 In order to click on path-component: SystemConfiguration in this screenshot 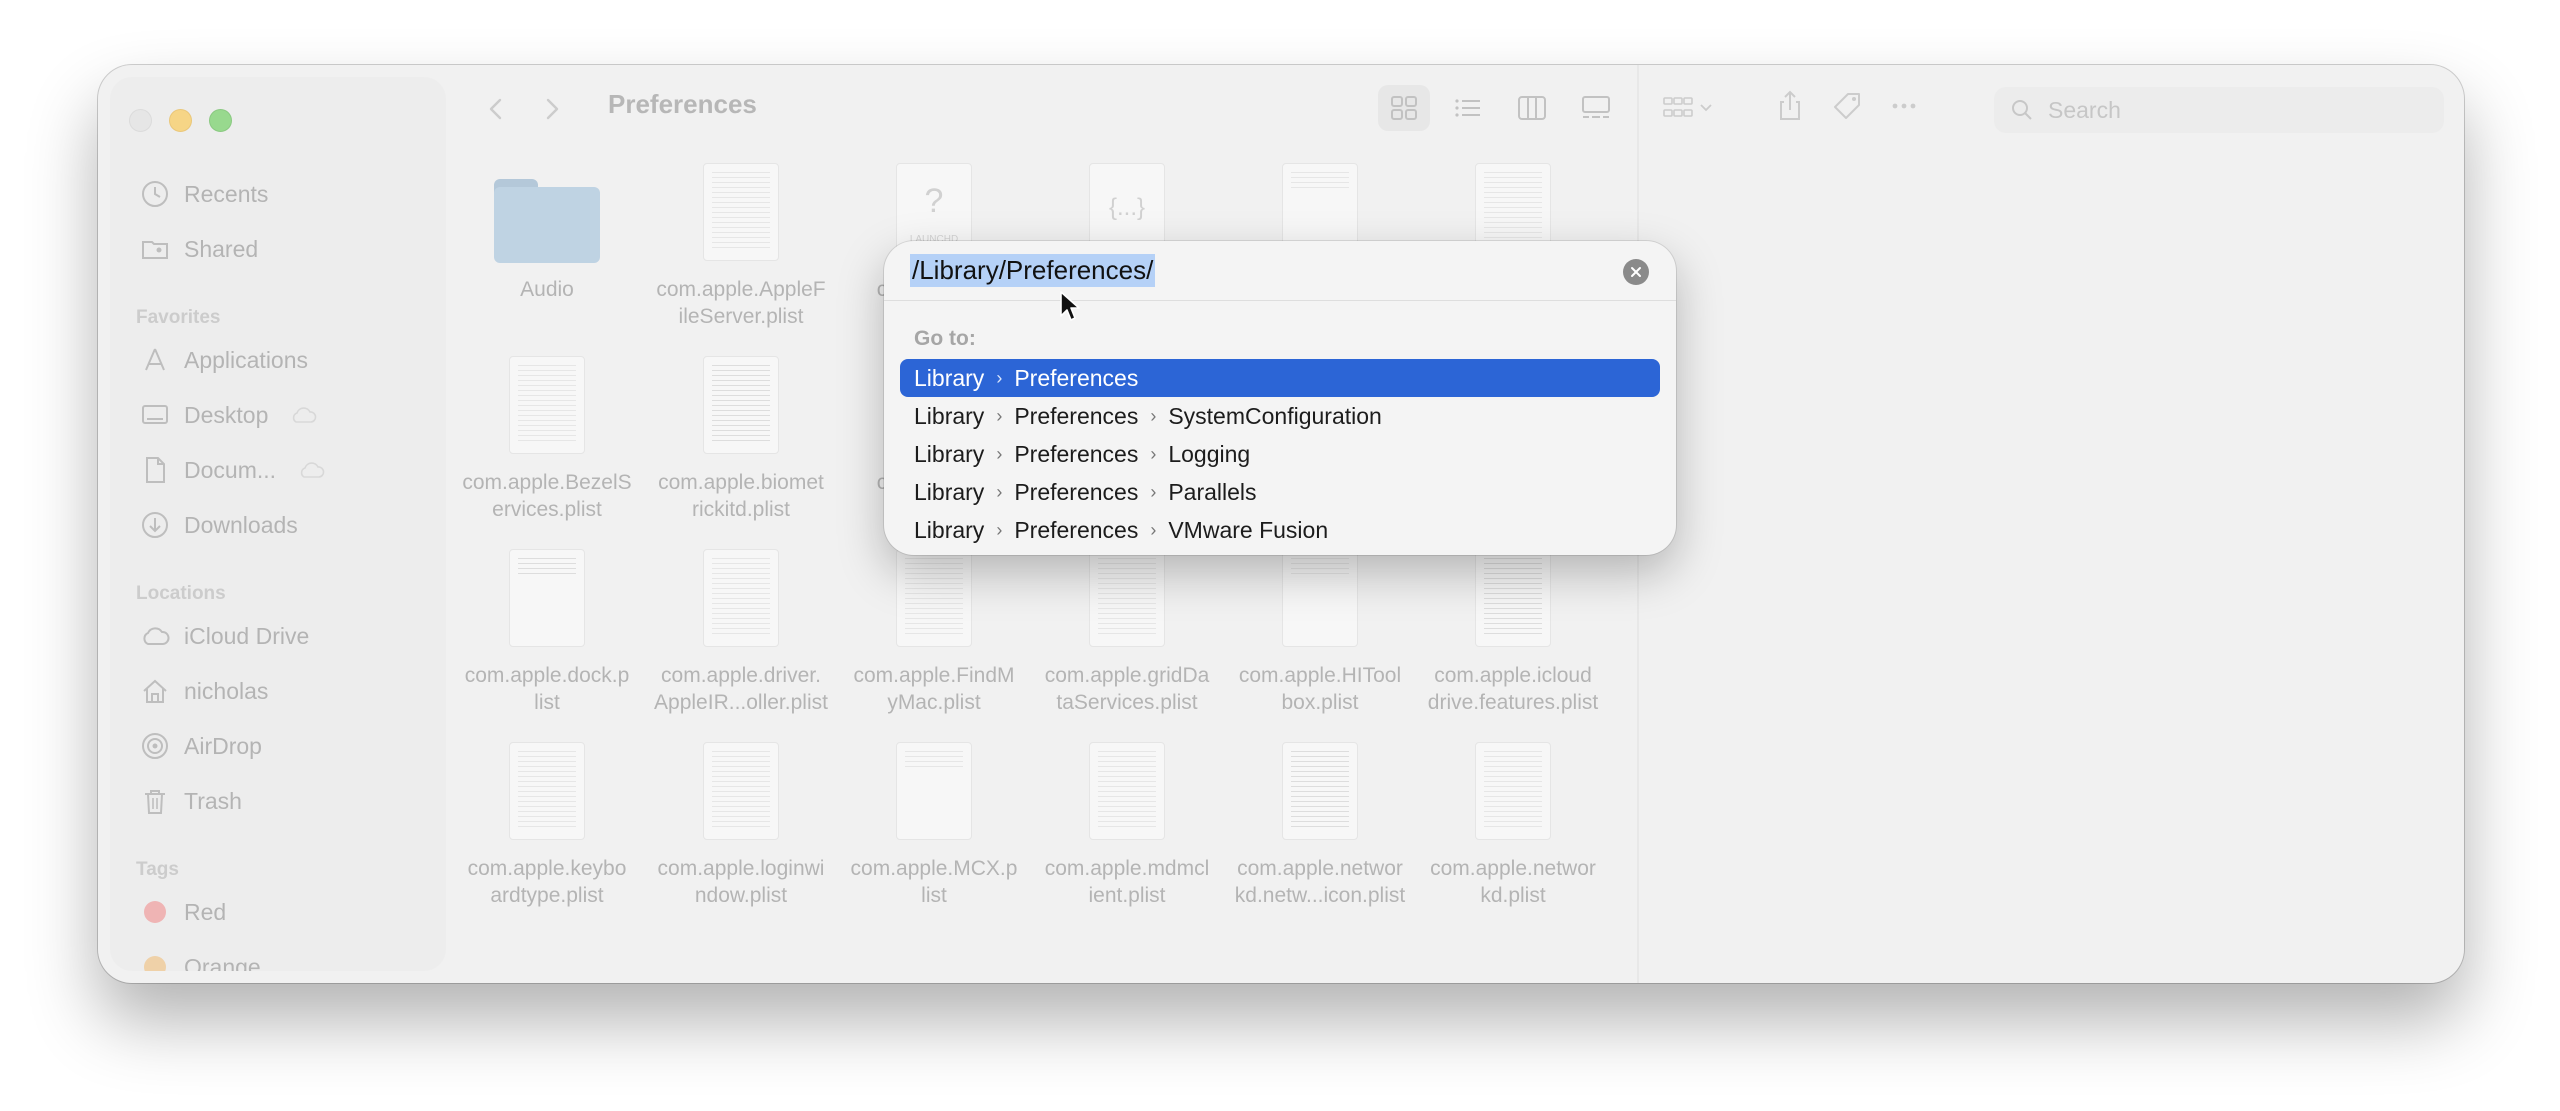, I will do `click(1275, 415)`.